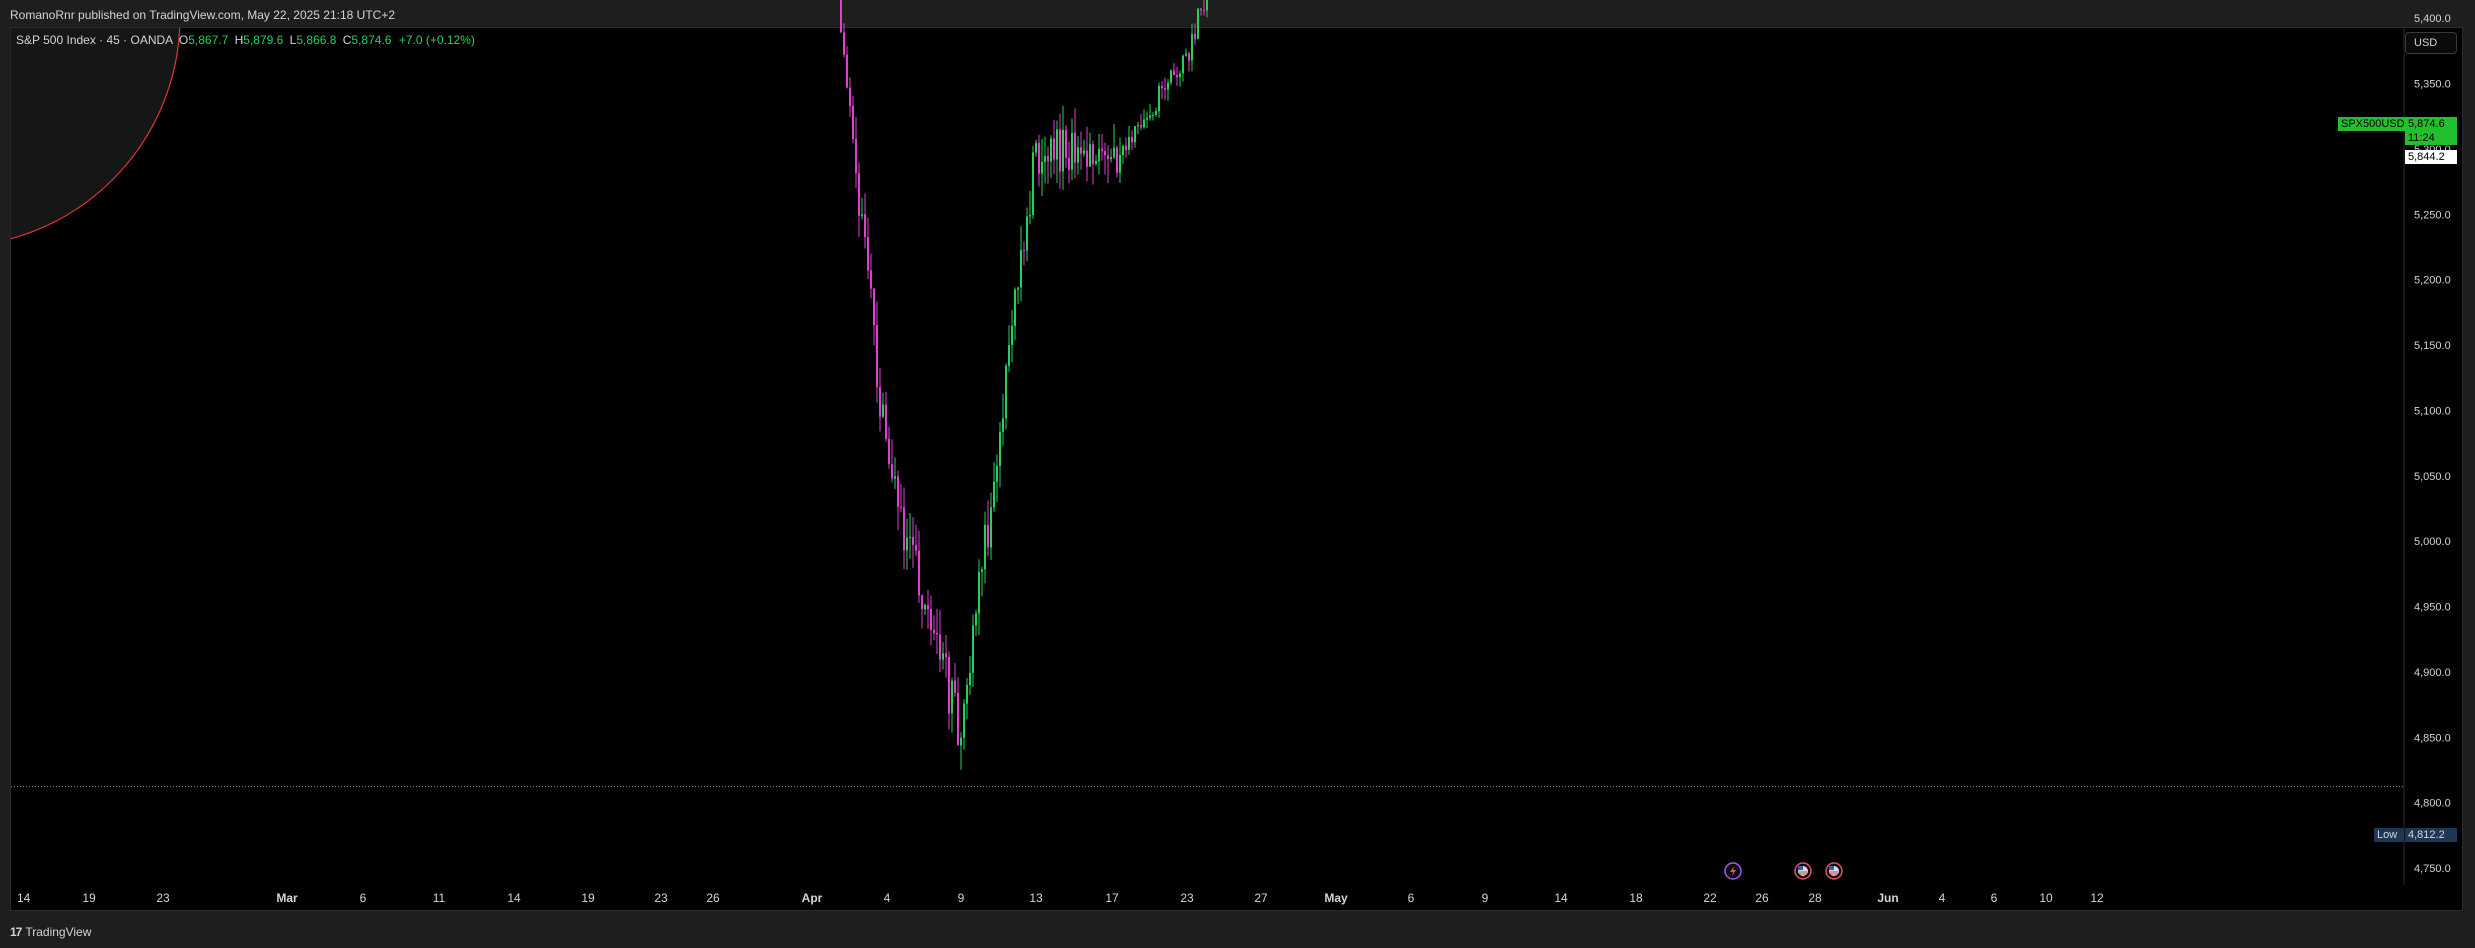 The width and height of the screenshot is (2475, 948). Describe the element at coordinates (2432, 673) in the screenshot. I see `y-tick-label: 4,900.0` at that location.